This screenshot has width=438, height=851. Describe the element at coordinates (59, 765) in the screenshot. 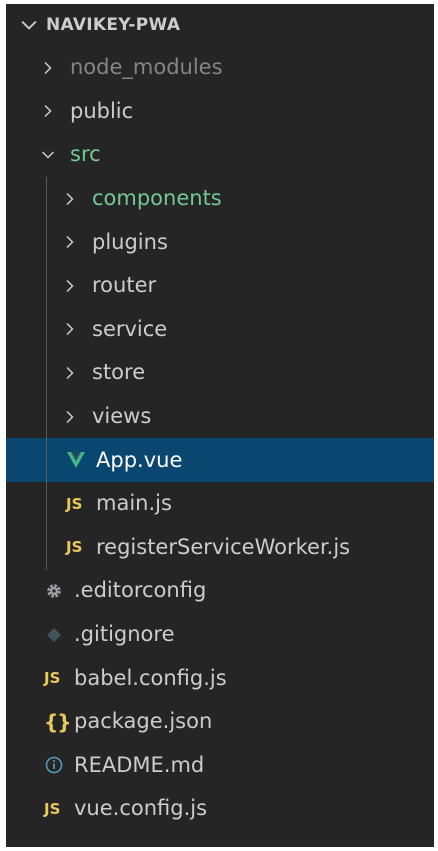

I see `info-icon` at that location.